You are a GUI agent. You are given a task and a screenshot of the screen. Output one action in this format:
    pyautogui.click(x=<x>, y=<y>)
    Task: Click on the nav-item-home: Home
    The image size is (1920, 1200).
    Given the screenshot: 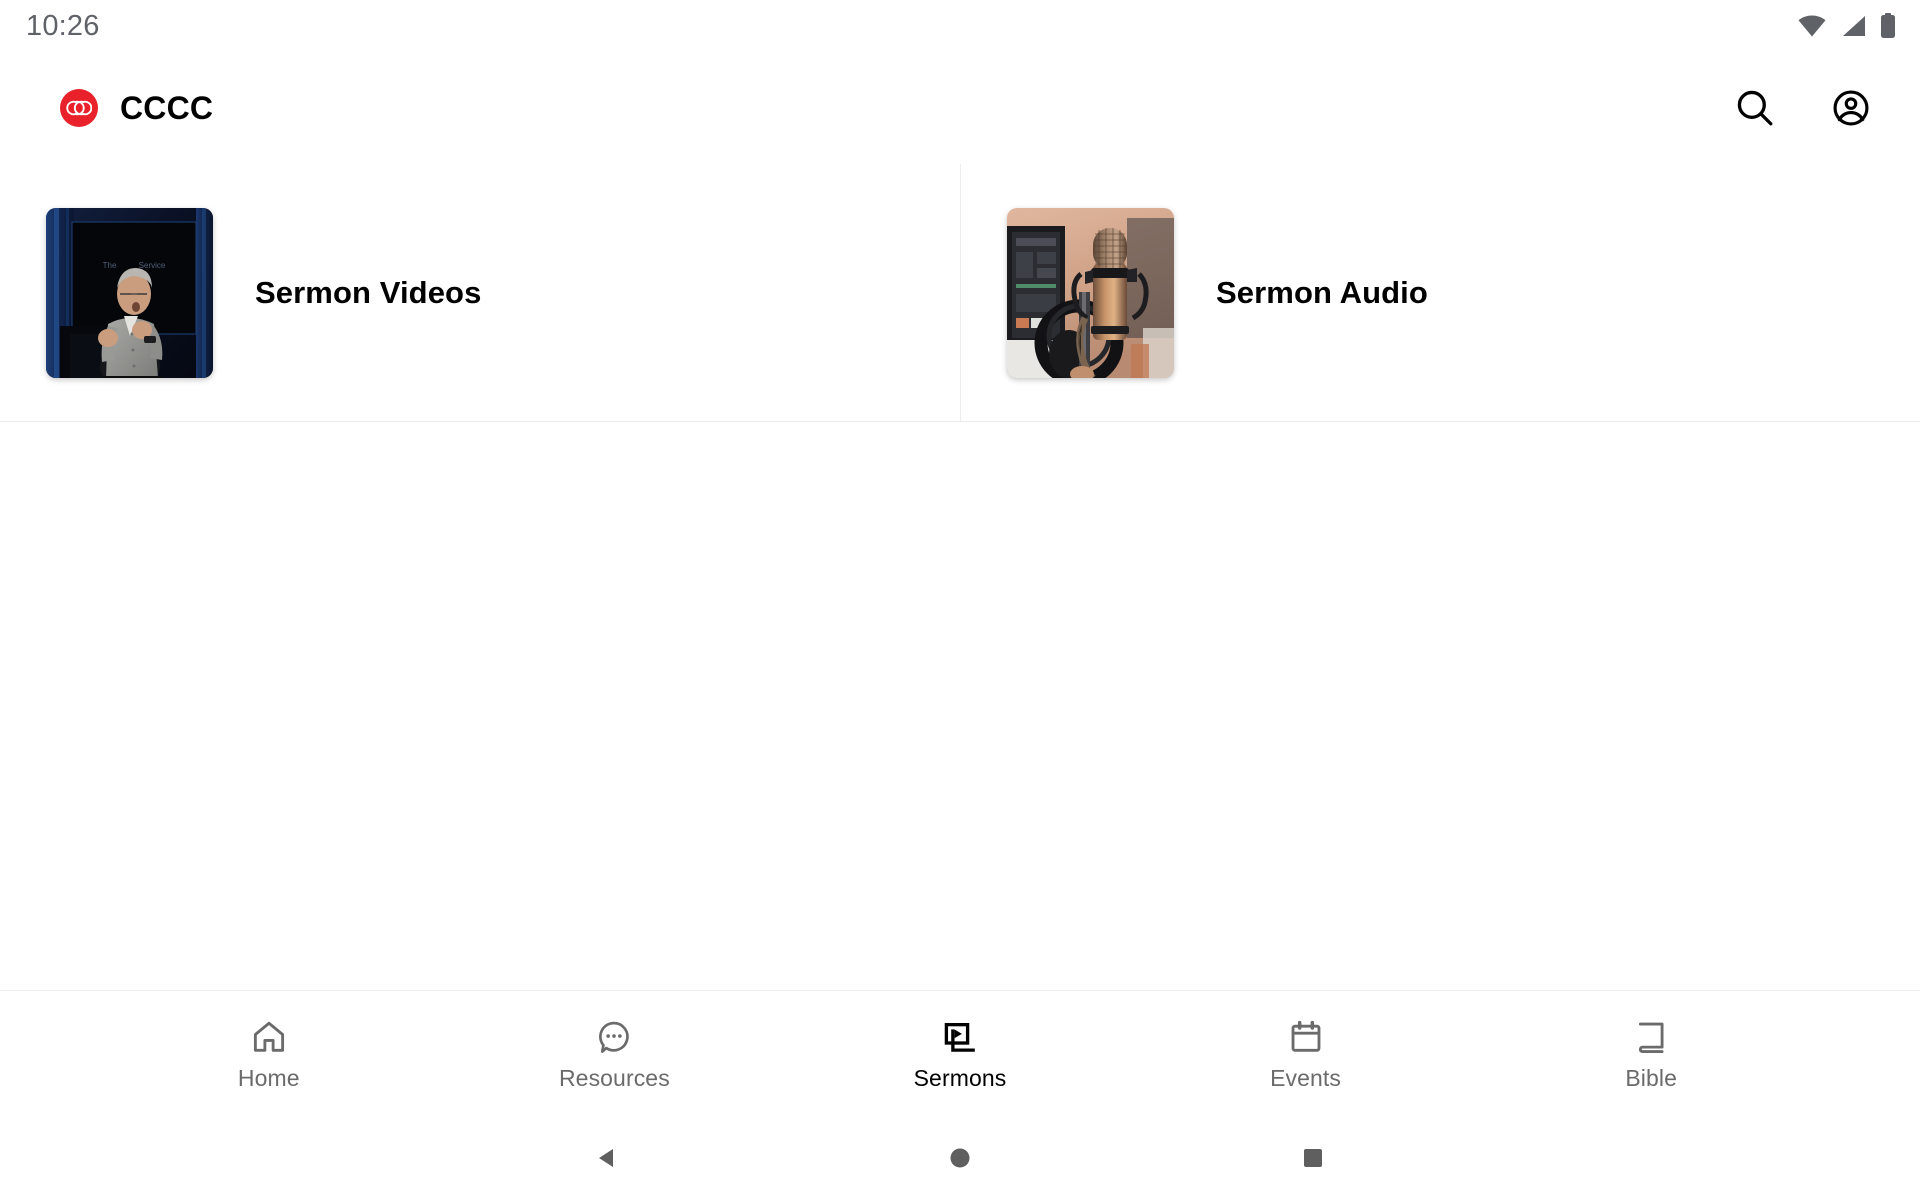 What is the action you would take?
    pyautogui.click(x=269, y=1054)
    